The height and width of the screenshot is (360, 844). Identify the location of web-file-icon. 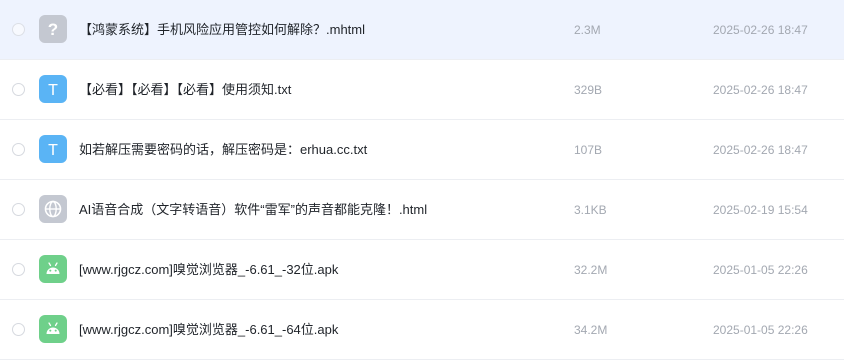
(53, 209).